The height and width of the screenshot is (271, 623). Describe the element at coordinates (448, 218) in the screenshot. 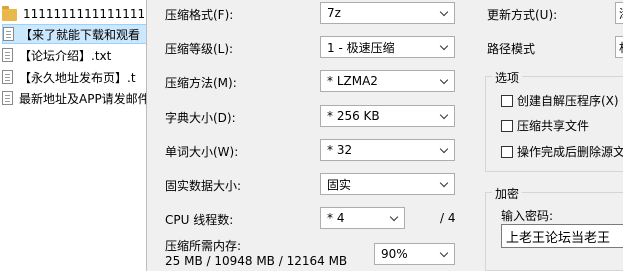

I see `cpu-threads-total: / 4` at that location.